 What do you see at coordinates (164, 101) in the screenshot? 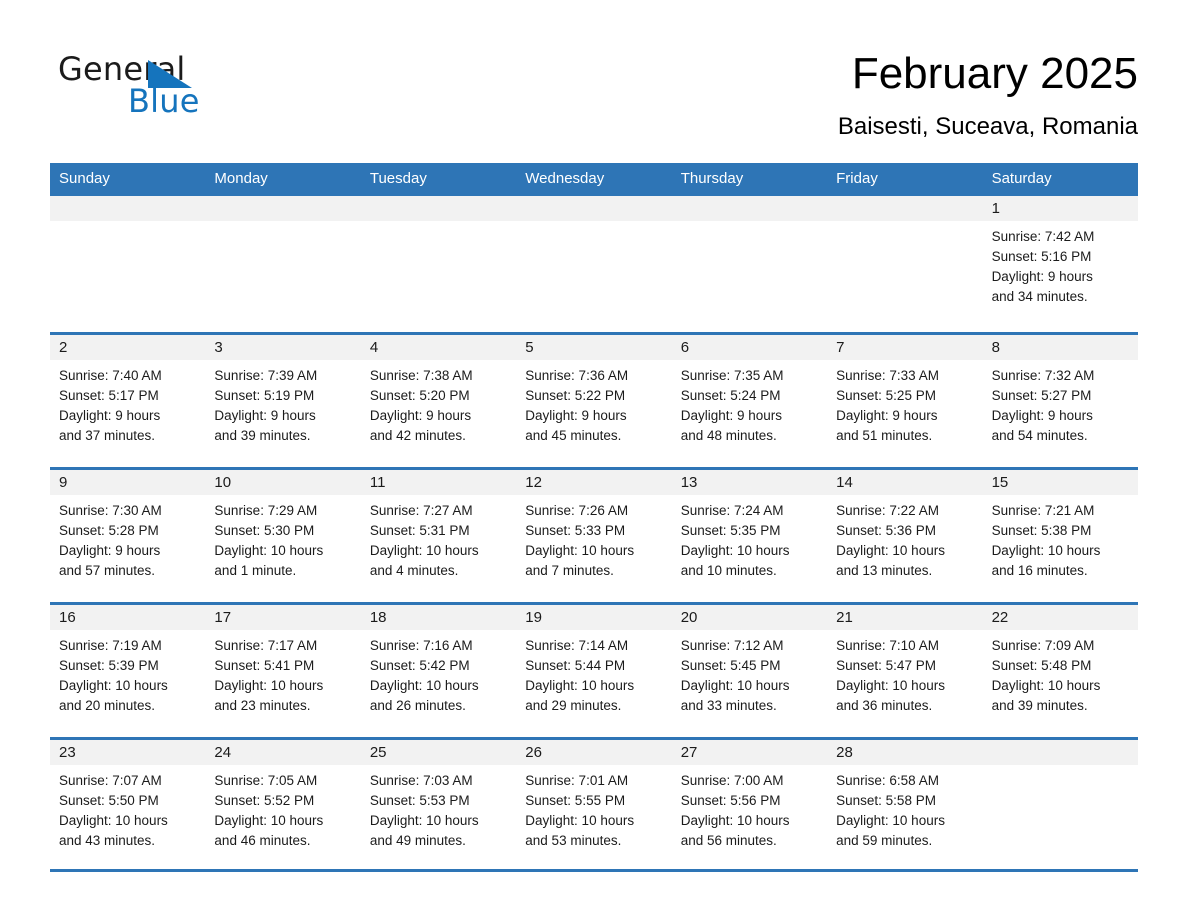
I see `logo-text-blue: Blue` at bounding box center [164, 101].